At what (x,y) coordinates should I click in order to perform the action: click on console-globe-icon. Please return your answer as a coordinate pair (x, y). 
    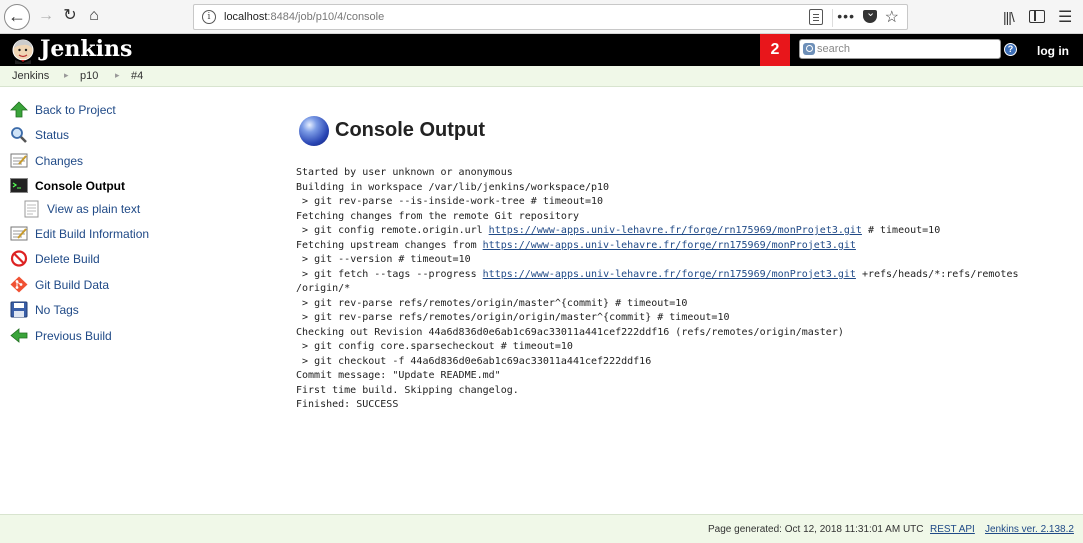
    Looking at the image, I should click on (314, 131).